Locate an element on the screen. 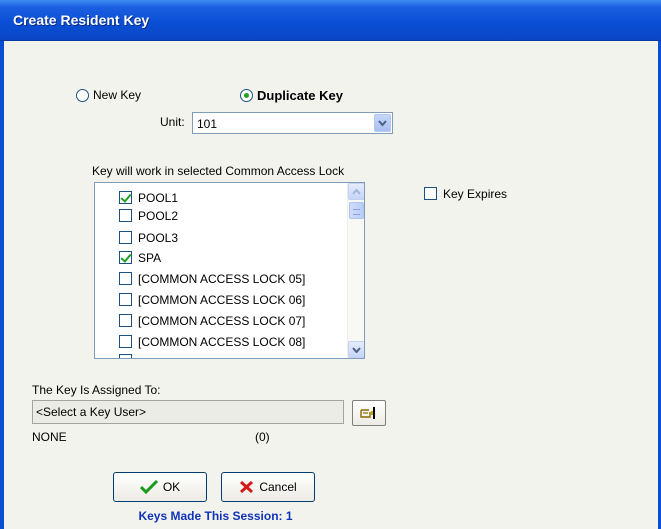  lock-item-pool2: POOL2 is located at coordinates (148, 215).